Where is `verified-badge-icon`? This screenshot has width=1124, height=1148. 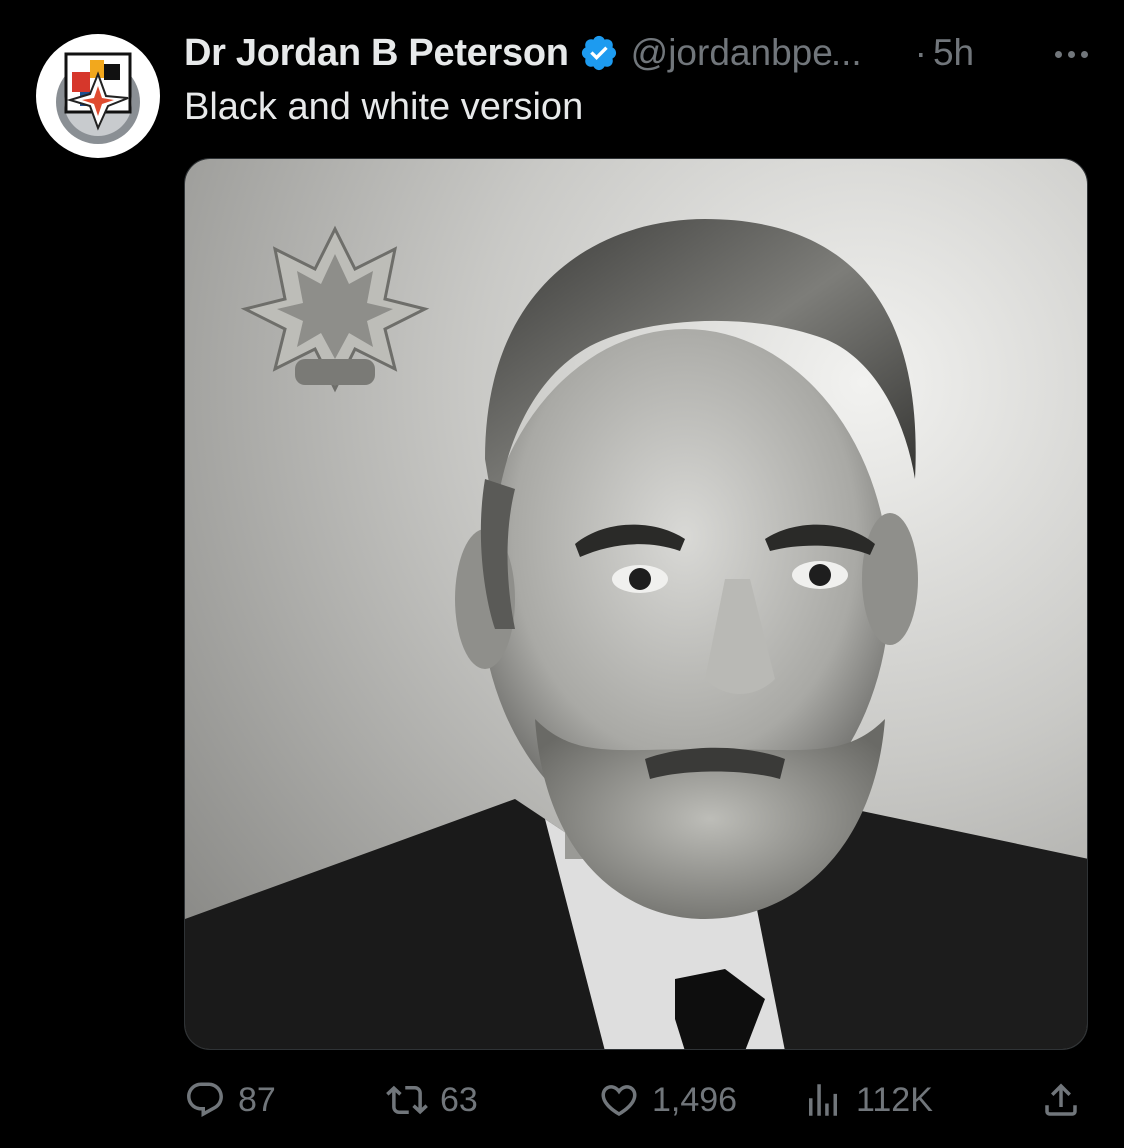 verified-badge-icon is located at coordinates (599, 53).